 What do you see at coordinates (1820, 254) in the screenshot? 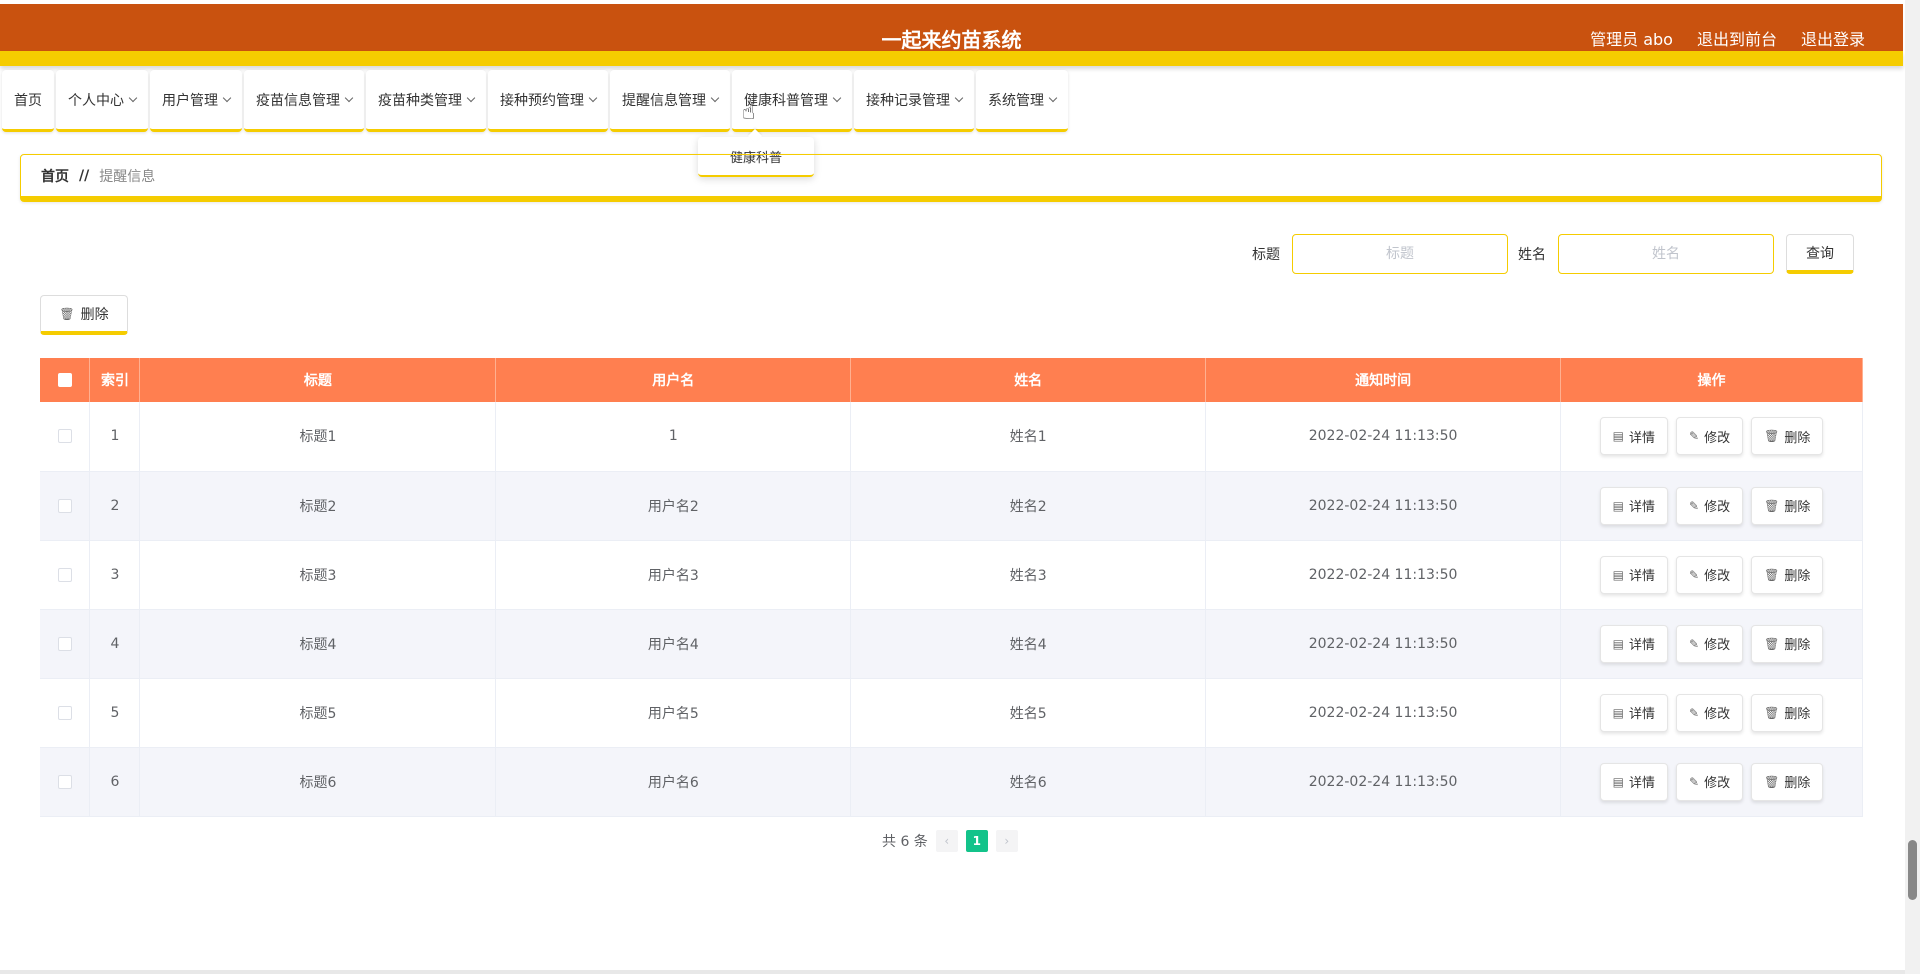
I see `query-button: 查询` at bounding box center [1820, 254].